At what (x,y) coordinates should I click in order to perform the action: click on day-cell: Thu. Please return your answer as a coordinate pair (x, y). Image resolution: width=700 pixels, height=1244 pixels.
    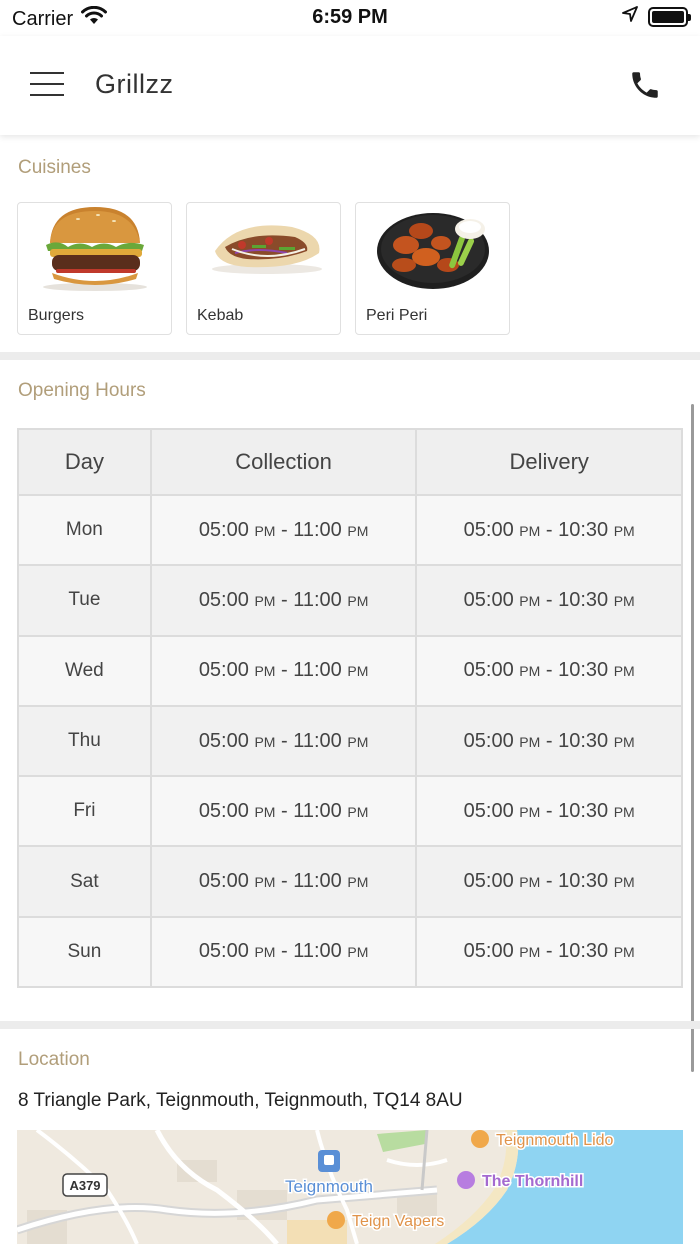
    Looking at the image, I should click on (84, 741).